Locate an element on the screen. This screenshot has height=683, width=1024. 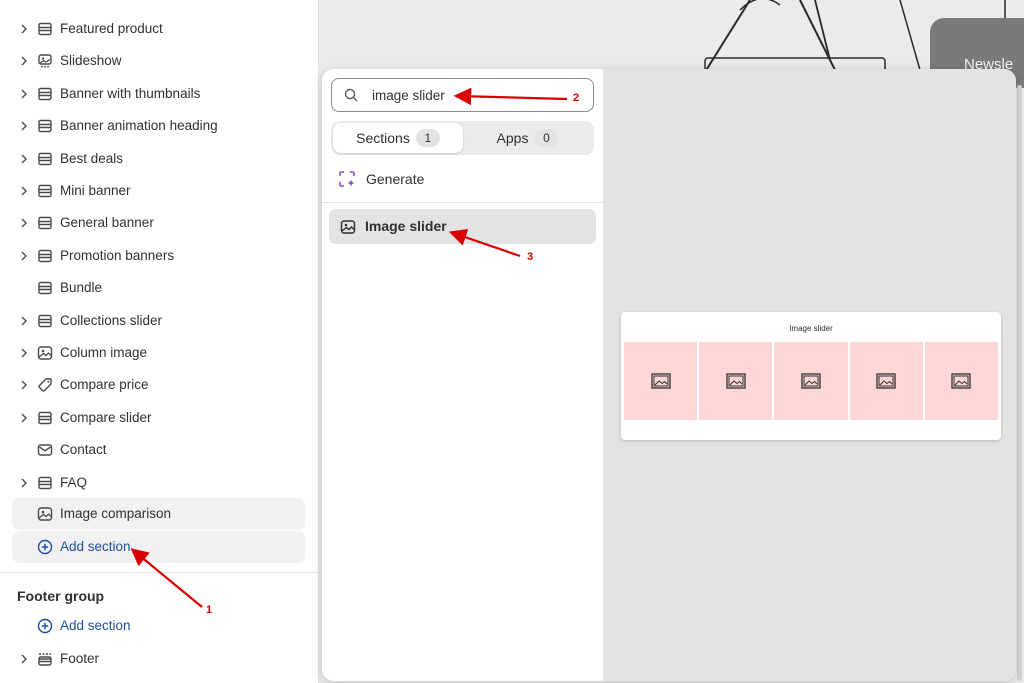
add-section-label: Add section is located at coordinates (95, 546).